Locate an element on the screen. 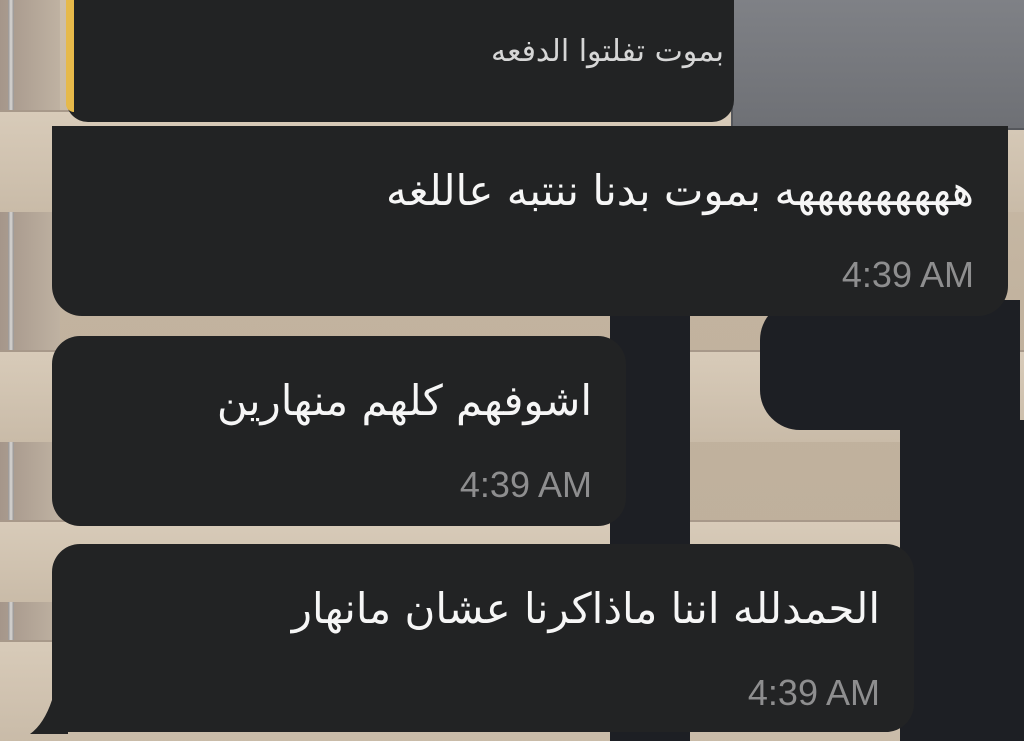  background-grey-box is located at coordinates (877, 65).